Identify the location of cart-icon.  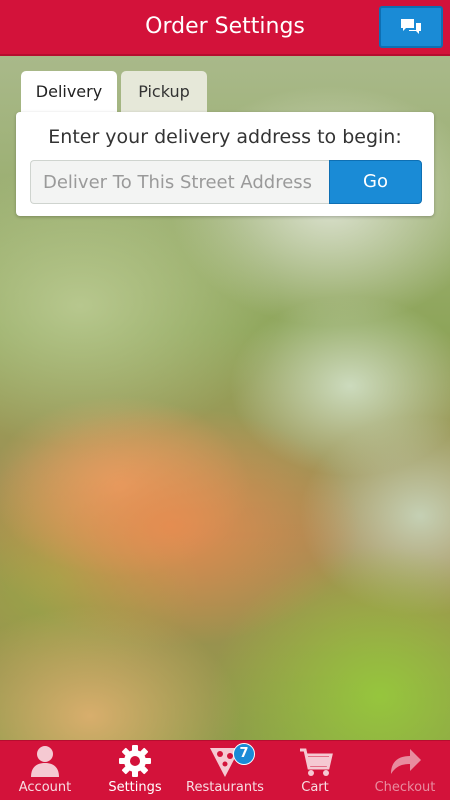
(316, 762).